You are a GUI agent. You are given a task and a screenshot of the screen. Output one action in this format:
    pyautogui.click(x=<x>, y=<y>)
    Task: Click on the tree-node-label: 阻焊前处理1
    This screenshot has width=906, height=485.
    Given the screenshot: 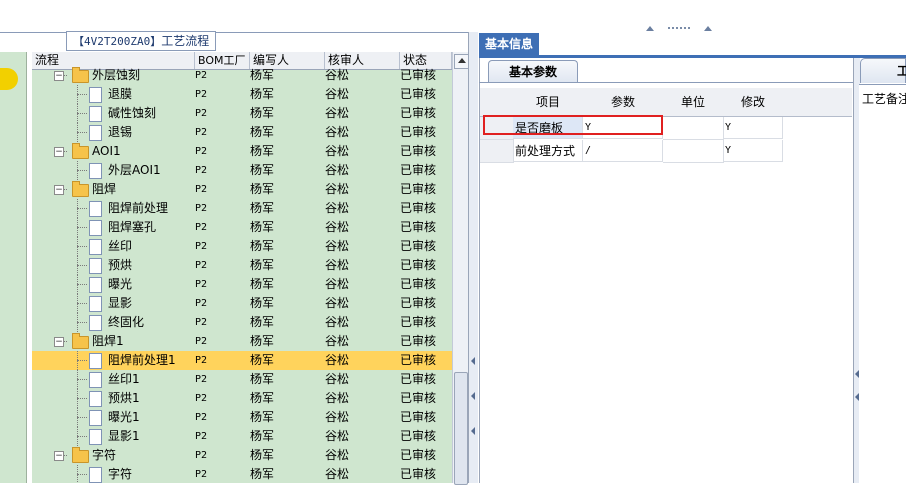 What is the action you would take?
    pyautogui.click(x=142, y=360)
    